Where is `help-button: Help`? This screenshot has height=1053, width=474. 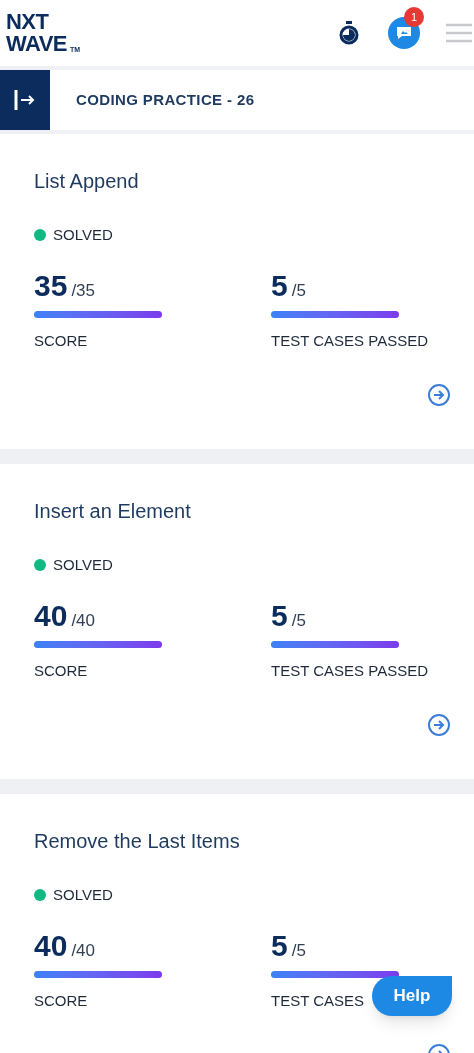 help-button: Help is located at coordinates (412, 996).